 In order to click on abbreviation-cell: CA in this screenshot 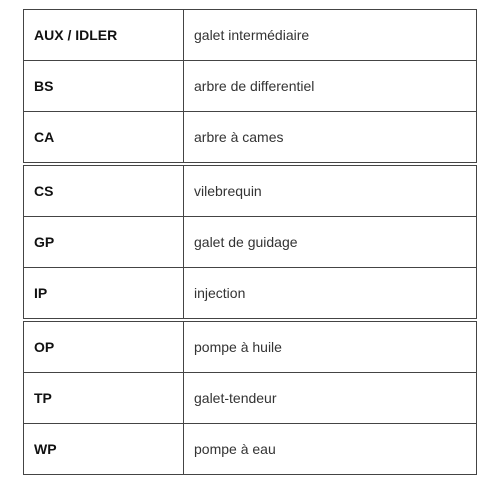, I will do `click(103, 138)`.